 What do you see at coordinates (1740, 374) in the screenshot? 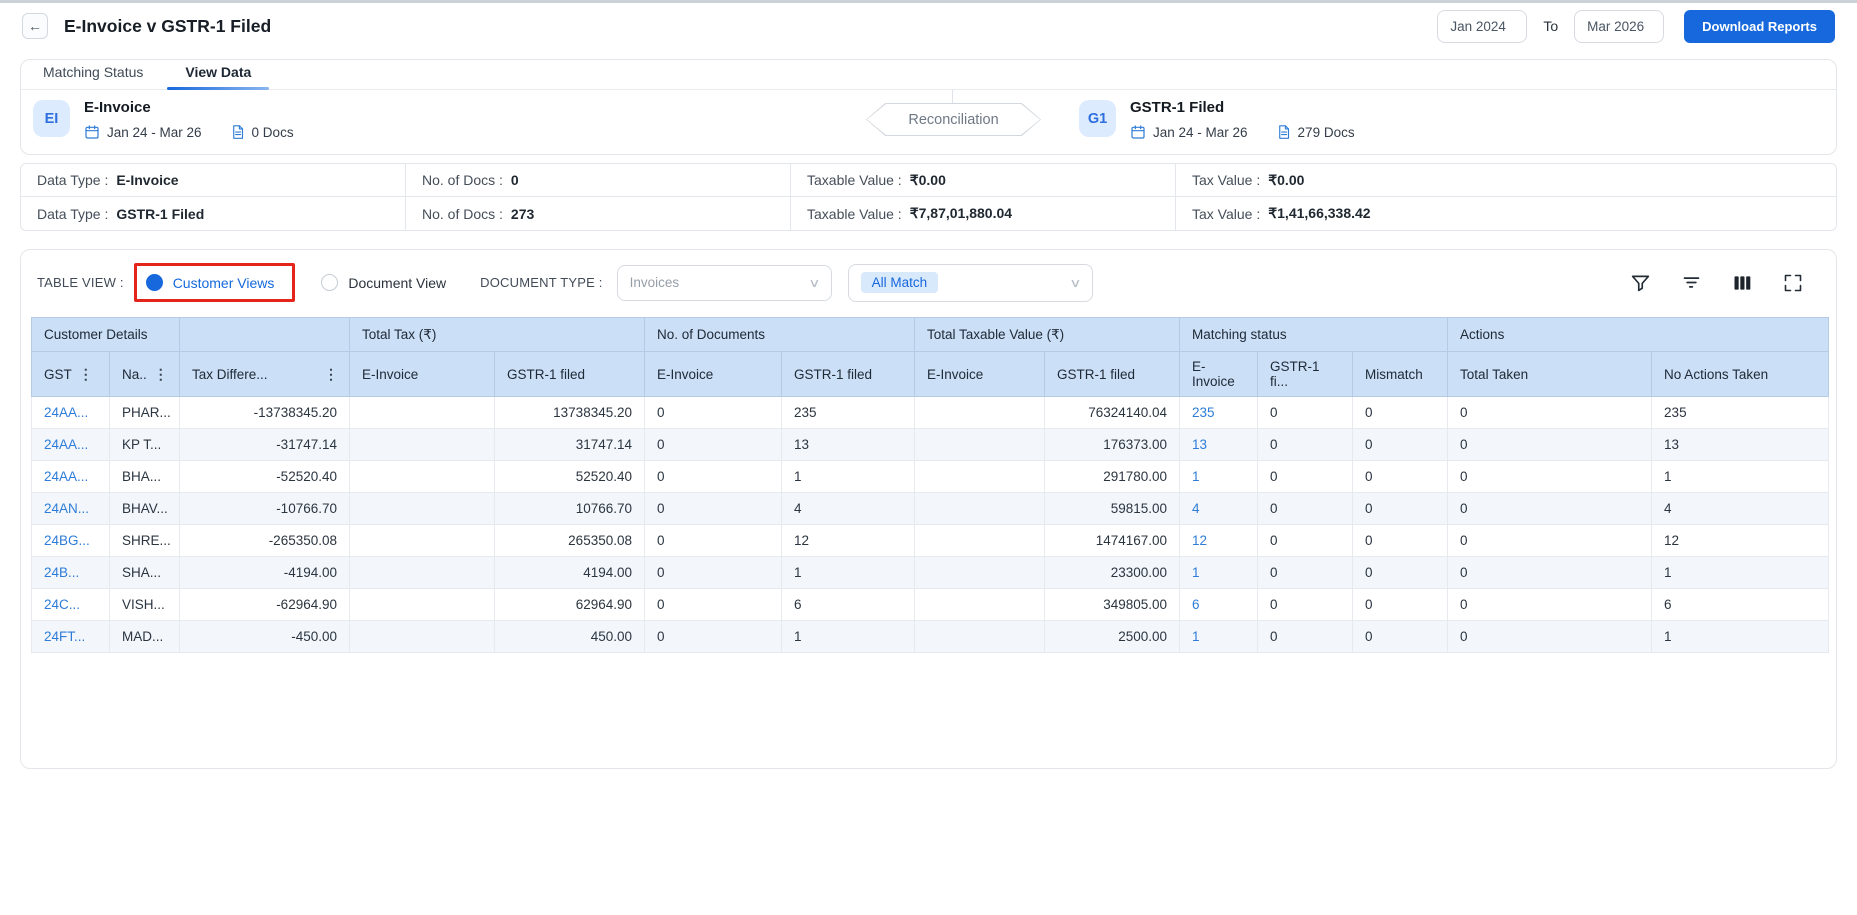
I see `column-header-no-actions-taken: No Actions Taken` at bounding box center [1740, 374].